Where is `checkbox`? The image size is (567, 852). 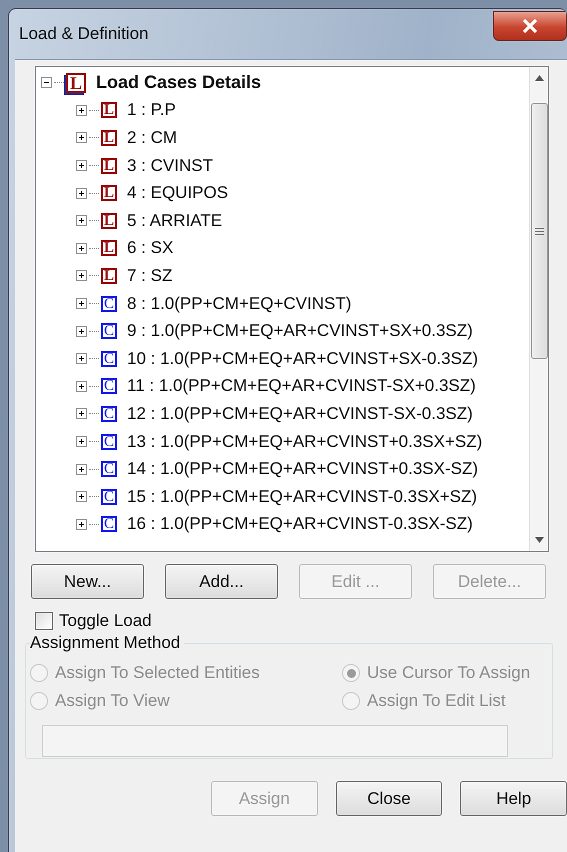
checkbox is located at coordinates (44, 621).